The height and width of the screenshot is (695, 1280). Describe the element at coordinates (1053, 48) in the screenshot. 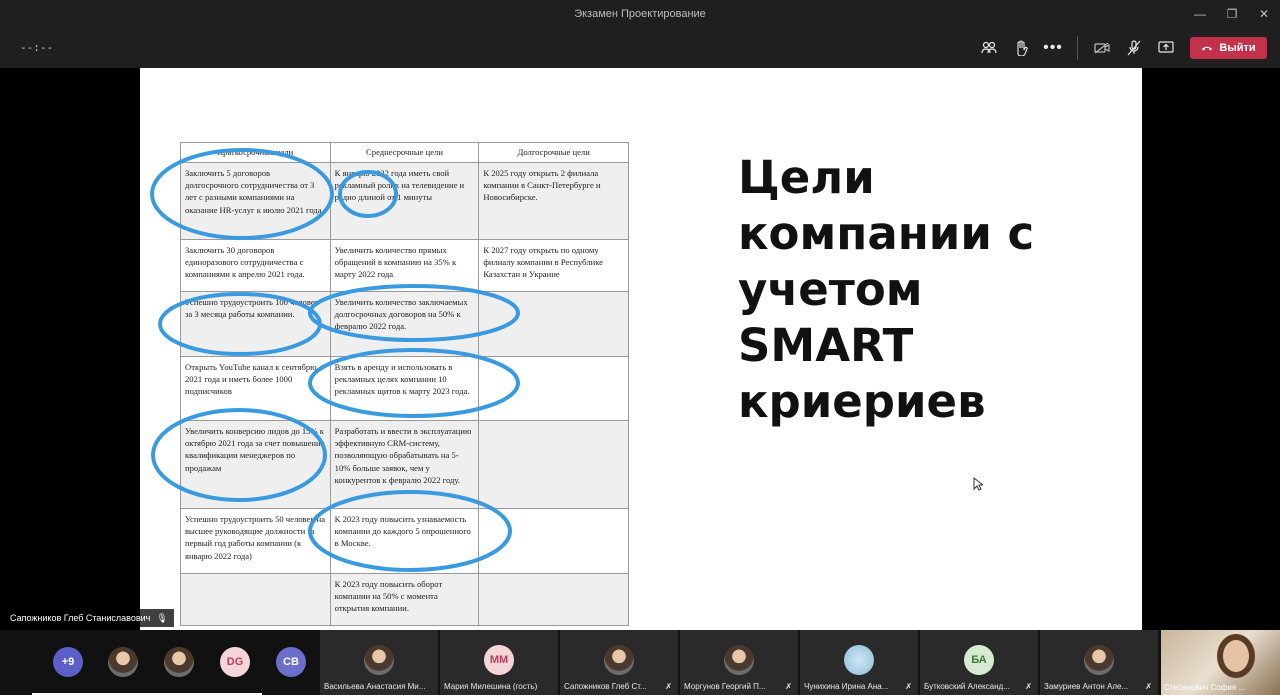

I see `more-icon: •••` at that location.